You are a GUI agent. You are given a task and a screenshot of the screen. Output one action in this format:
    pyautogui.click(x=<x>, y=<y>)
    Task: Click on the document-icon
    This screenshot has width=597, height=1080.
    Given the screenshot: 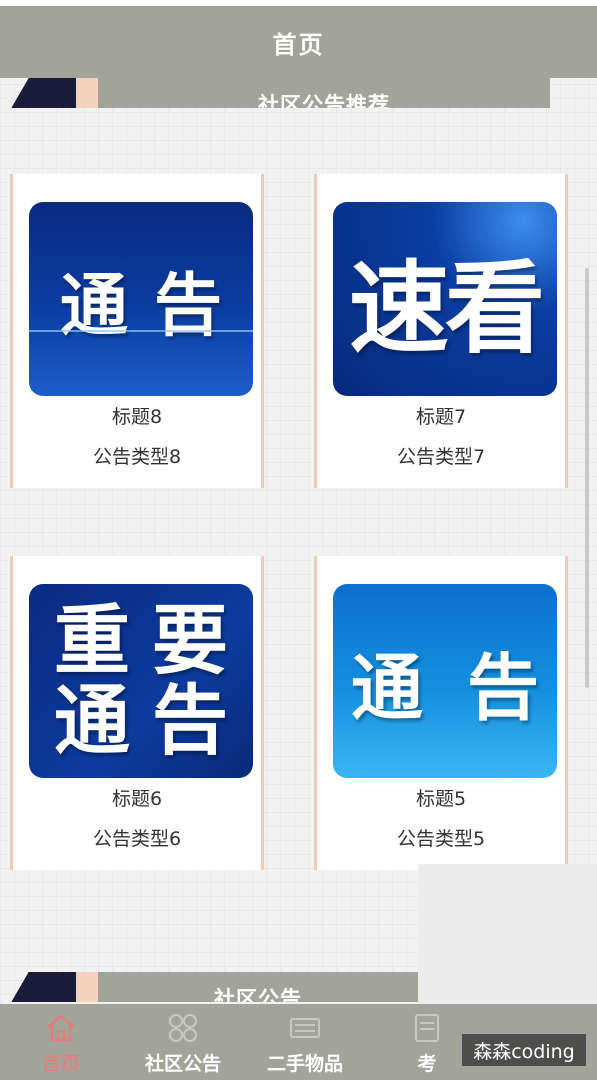 What is the action you would take?
    pyautogui.click(x=427, y=1028)
    